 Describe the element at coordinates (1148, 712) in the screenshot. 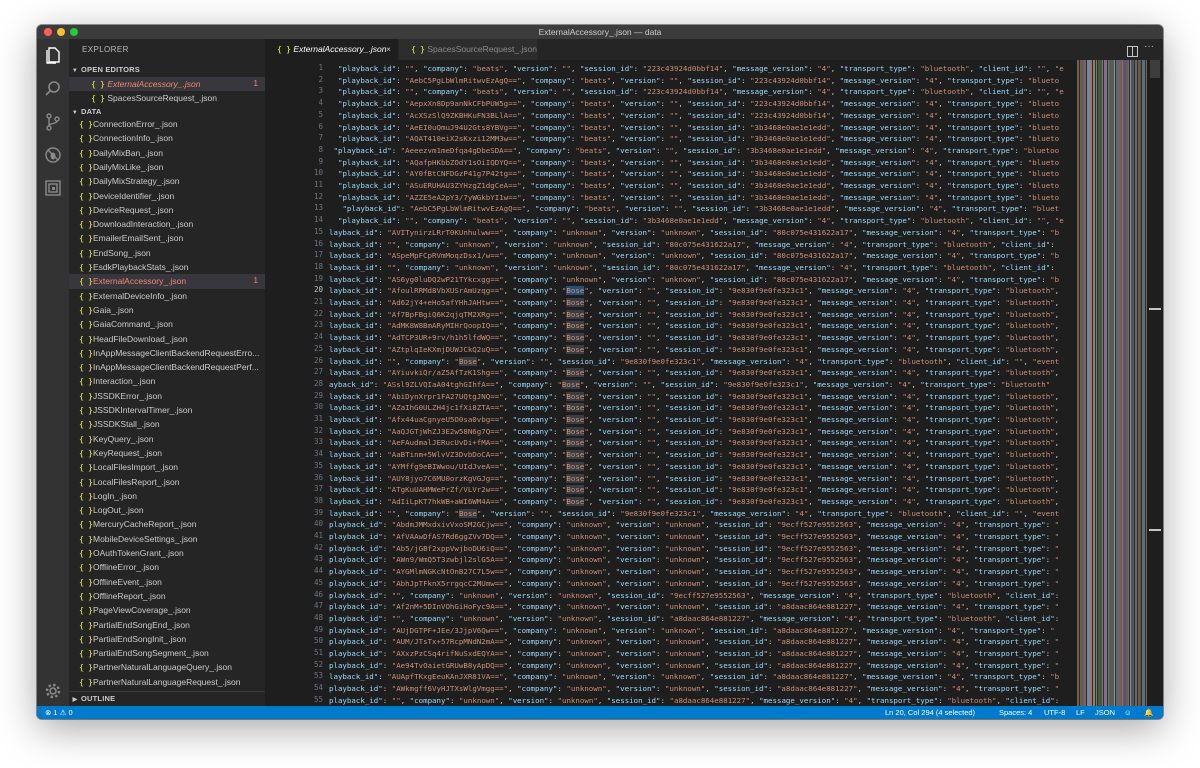

I see `notifications-bell-icon: 🔔` at that location.